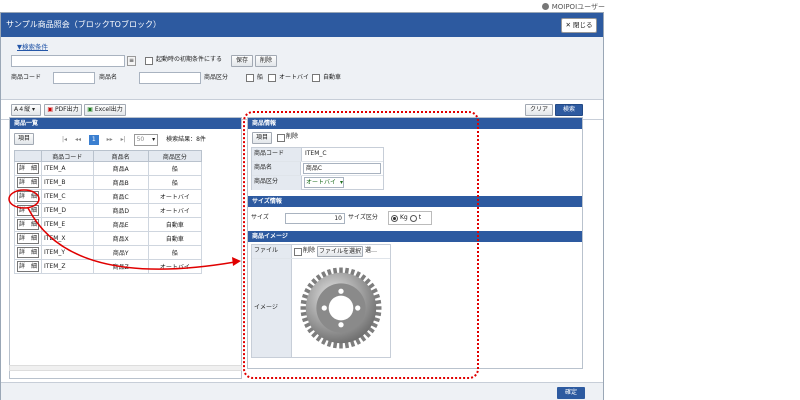 This screenshot has width=800, height=400. Describe the element at coordinates (236, 261) in the screenshot. I see `arrowhead-icon` at that location.